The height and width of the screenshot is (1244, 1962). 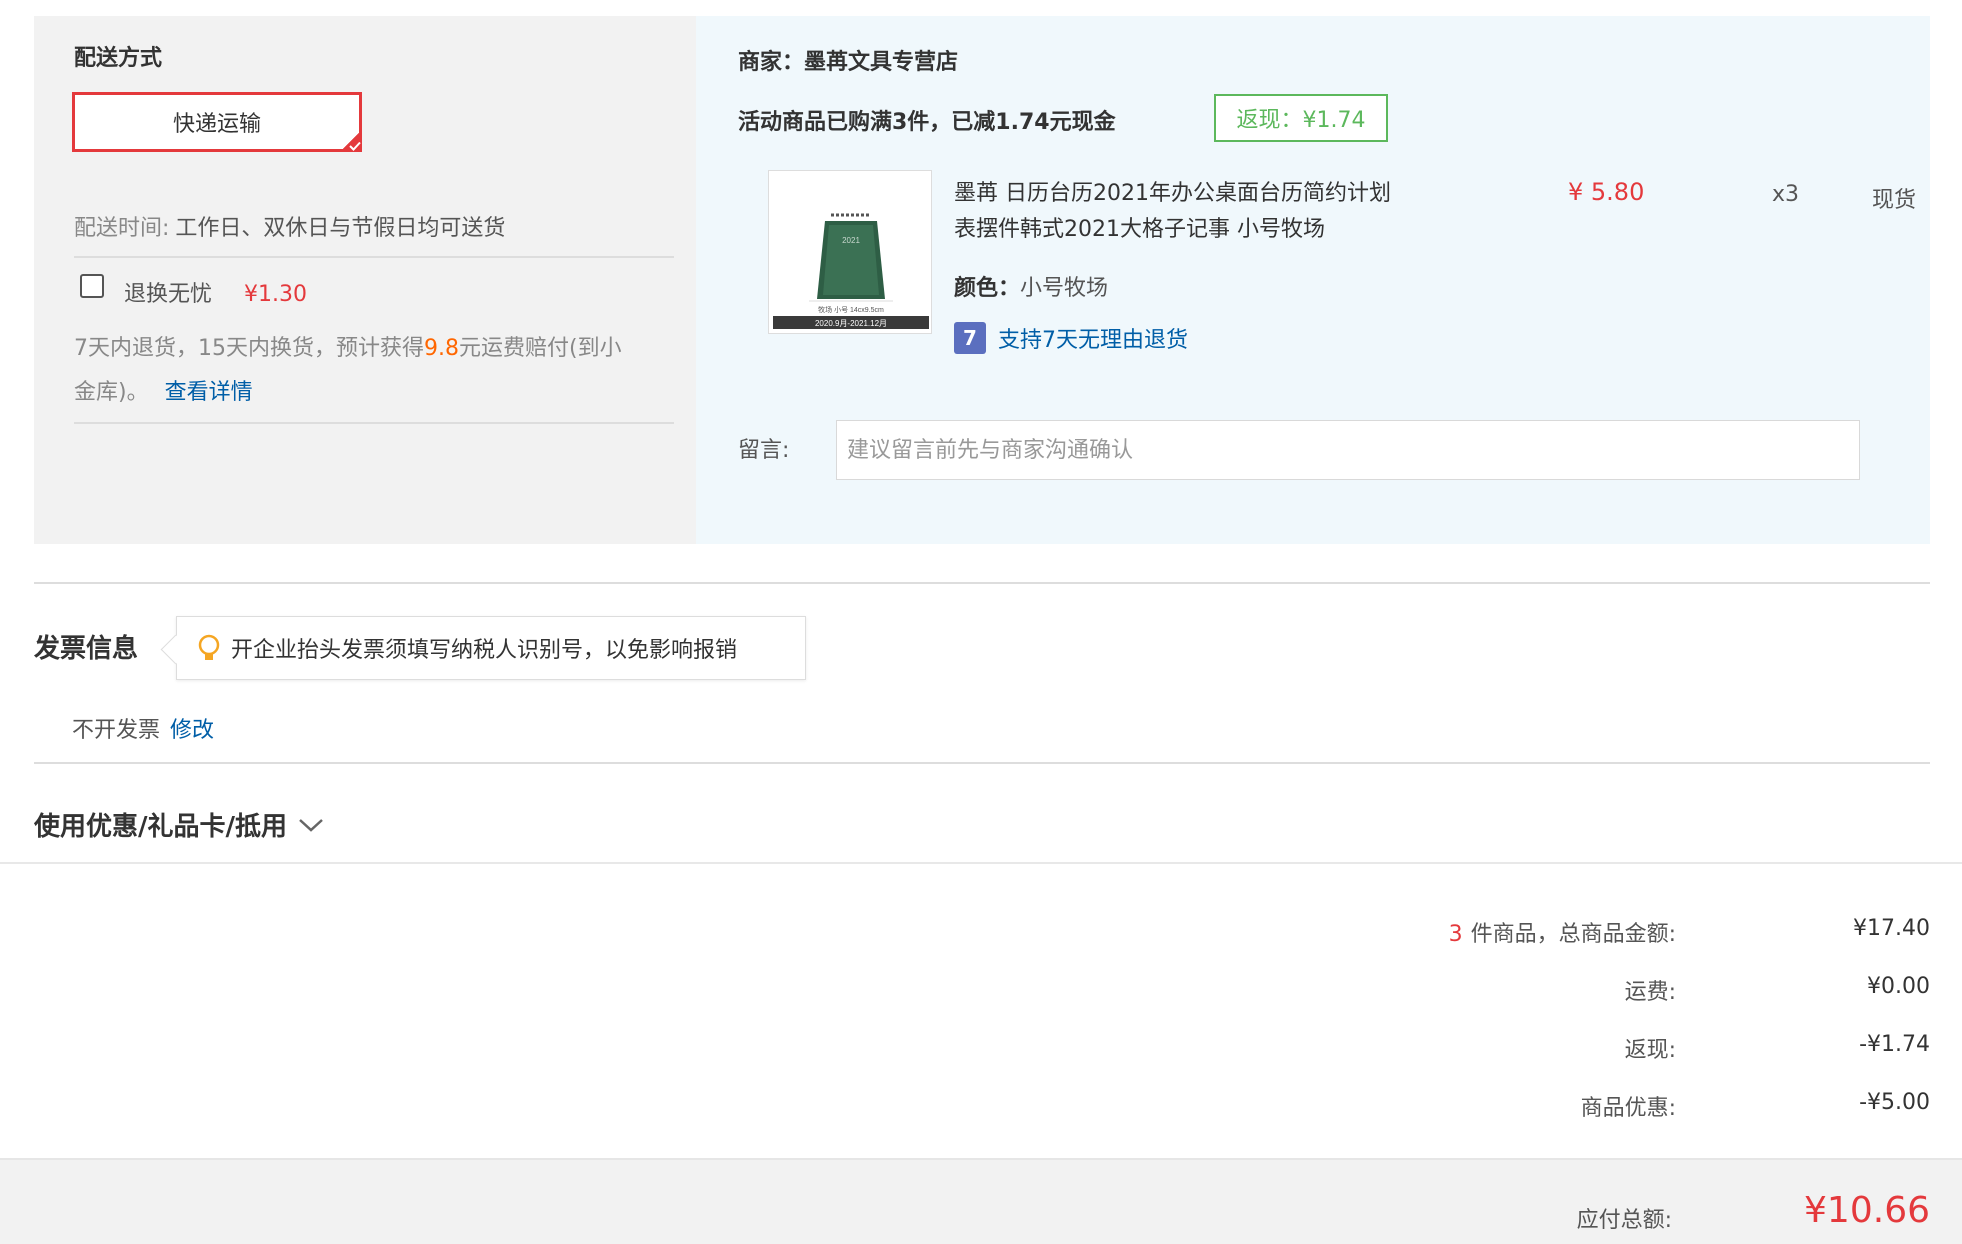 I want to click on invoice-tip: 开企业抬头发票须填写纳税人识别号，以免影响报销, so click(x=491, y=648).